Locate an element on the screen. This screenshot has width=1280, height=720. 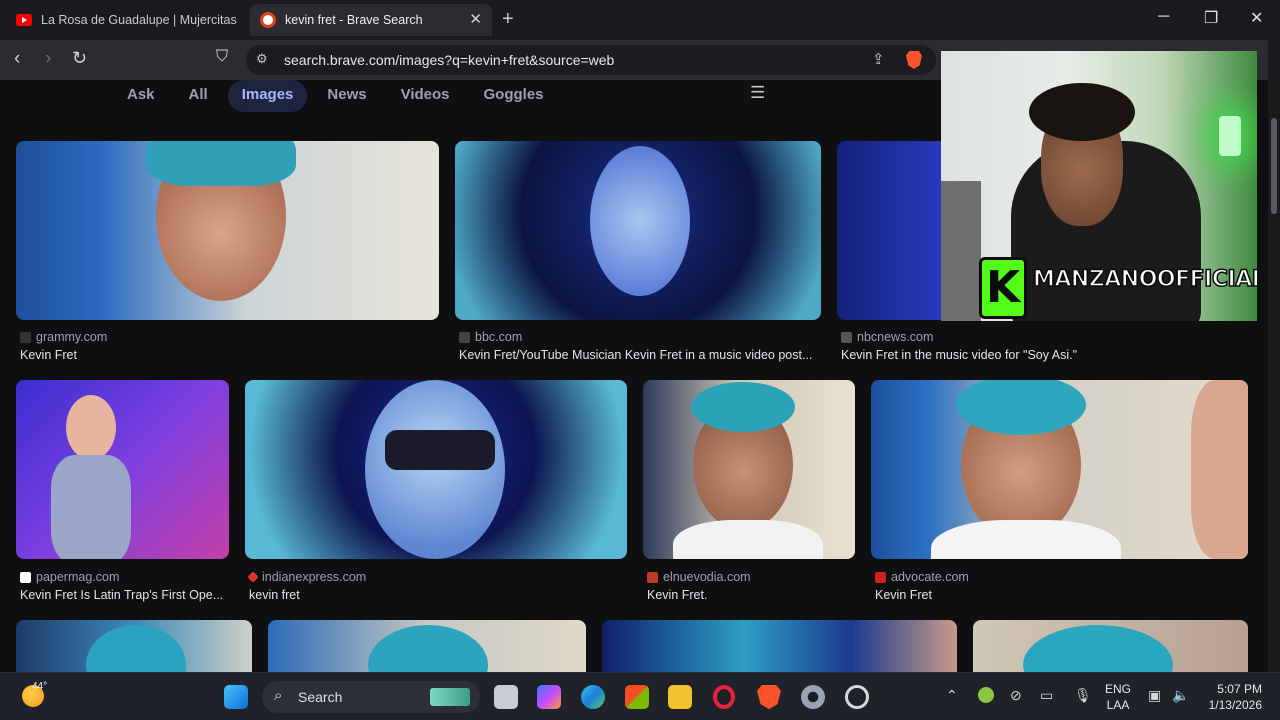
bookmark-icon: ⛉ is located at coordinates (222, 57).